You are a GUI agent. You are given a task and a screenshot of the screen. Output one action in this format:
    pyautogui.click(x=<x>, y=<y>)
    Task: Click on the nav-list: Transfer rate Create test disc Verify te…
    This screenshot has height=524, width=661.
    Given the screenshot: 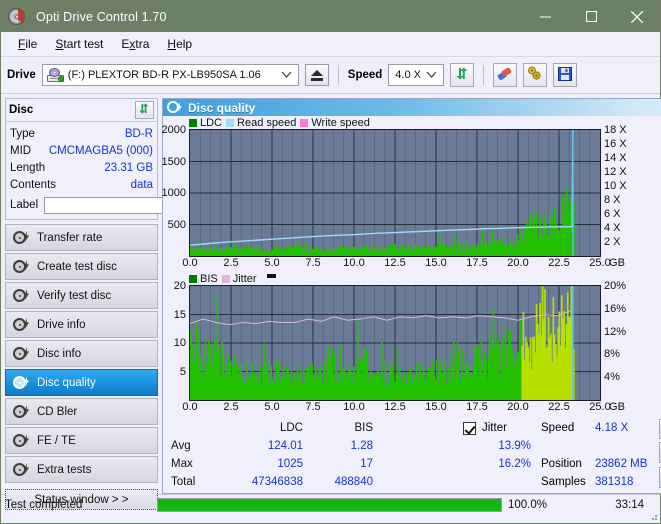 What is the action you would take?
    pyautogui.click(x=81, y=353)
    